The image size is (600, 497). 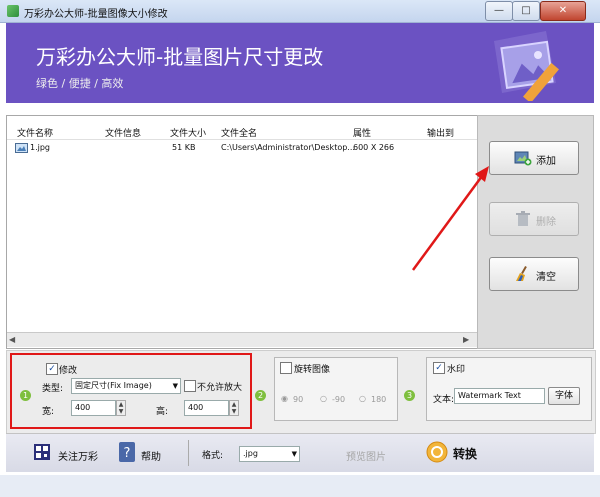 I want to click on help-icon: ?, so click(x=127, y=452).